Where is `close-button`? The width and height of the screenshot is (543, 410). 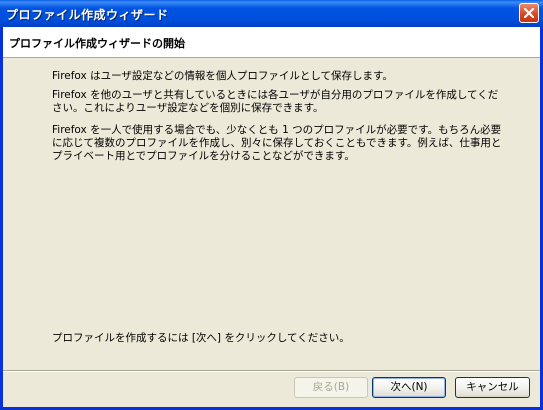
close-button is located at coordinates (529, 13).